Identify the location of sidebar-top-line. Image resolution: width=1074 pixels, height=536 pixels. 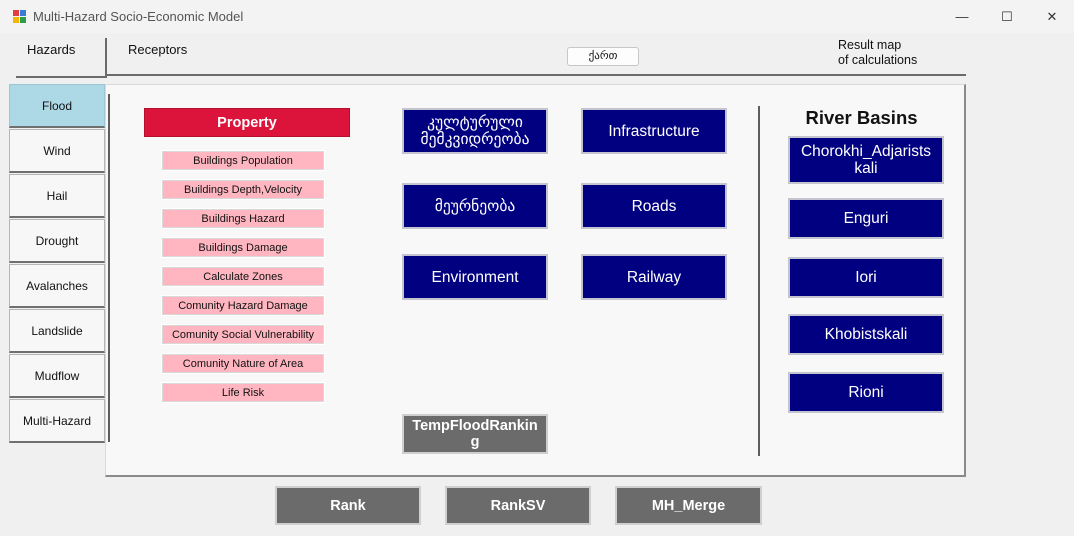
(61, 77).